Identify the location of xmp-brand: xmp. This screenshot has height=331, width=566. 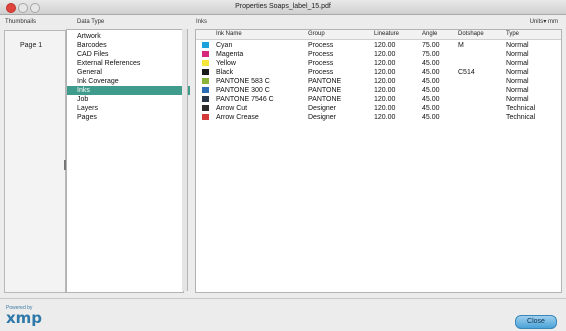
(24, 318).